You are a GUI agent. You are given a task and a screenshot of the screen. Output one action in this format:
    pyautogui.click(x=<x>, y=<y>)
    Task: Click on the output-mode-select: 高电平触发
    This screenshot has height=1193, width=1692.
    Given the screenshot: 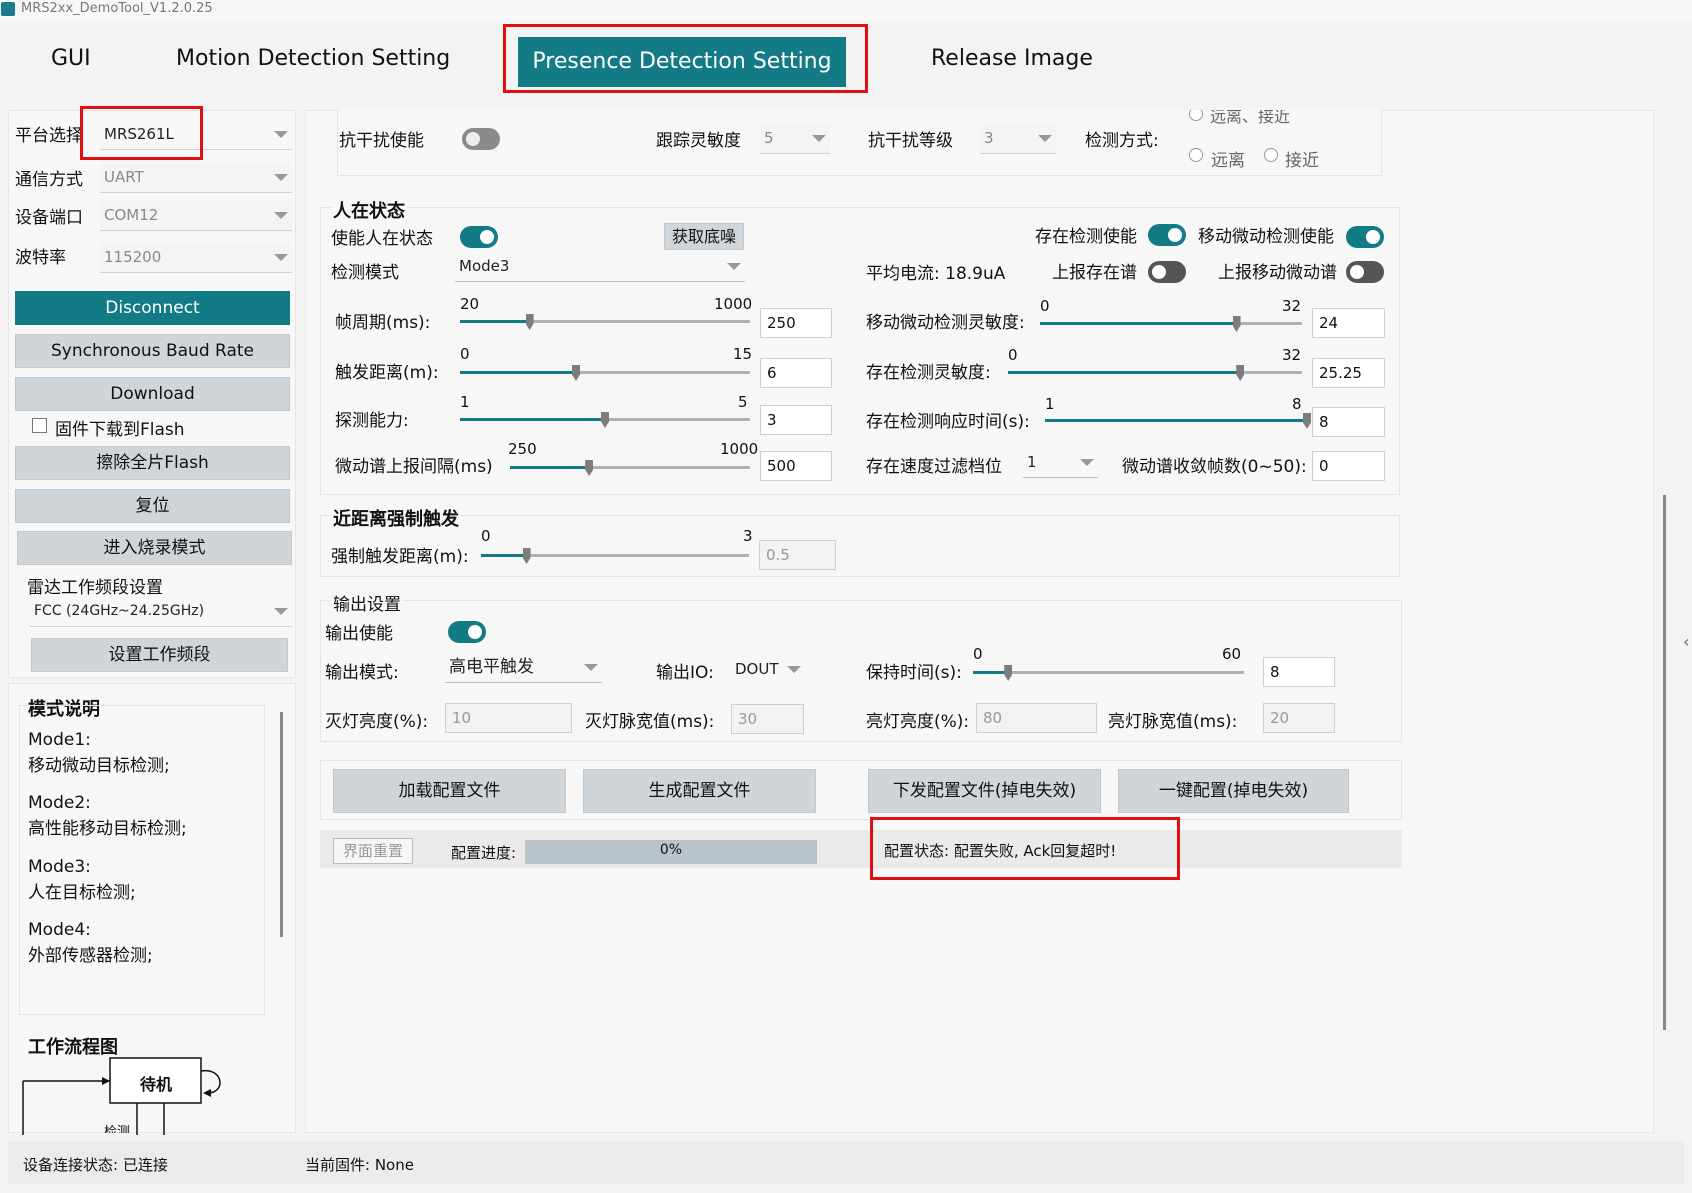 What is the action you would take?
    pyautogui.click(x=523, y=668)
    